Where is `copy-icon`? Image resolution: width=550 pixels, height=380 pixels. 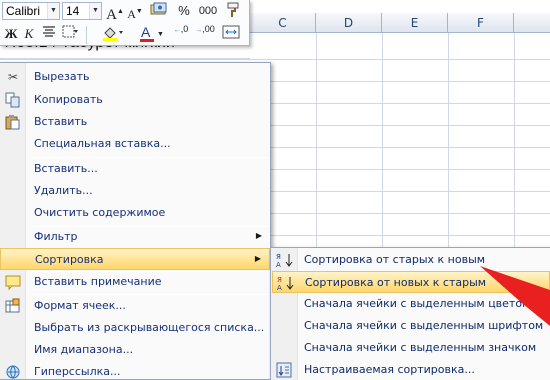
copy-icon is located at coordinates (13, 100).